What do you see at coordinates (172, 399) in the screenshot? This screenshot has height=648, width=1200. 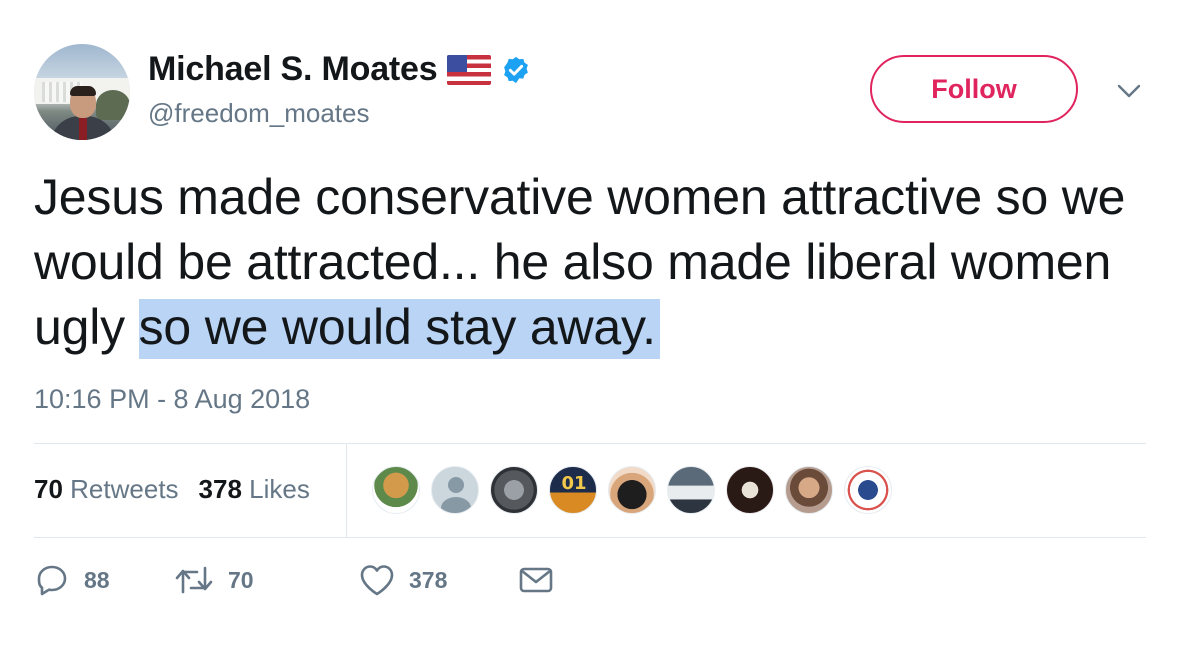 I see `tweet-timestamp: 10:16 PM - 8 Aug 2018` at bounding box center [172, 399].